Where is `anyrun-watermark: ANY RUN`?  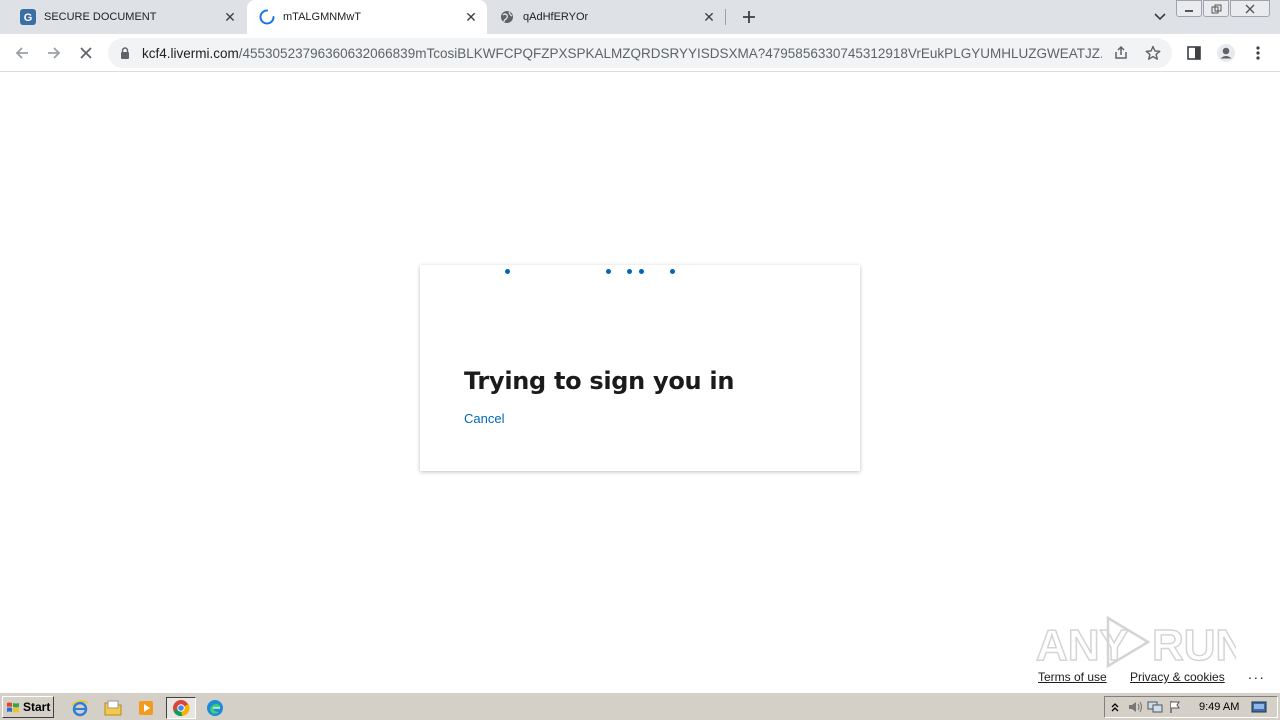
anyrun-watermark: ANY RUN is located at coordinates (1141, 642).